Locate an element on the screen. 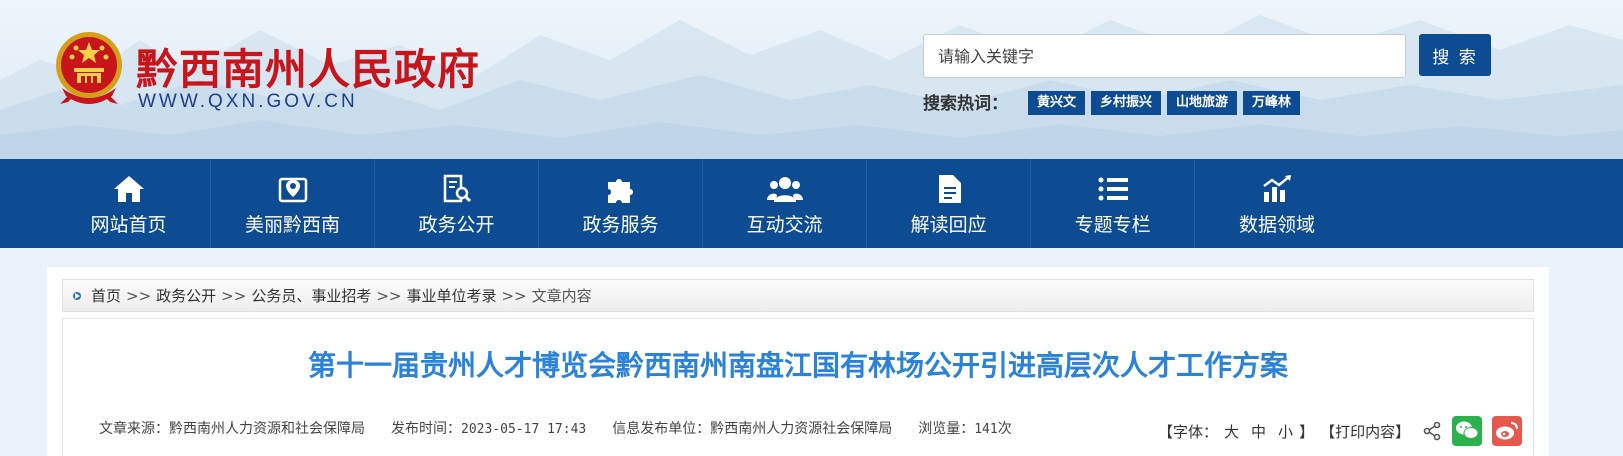 Image resolution: width=1623 pixels, height=456 pixels. article-title: 第十一届贵州人才博览会黔西南州南盘江国有林场公开引进高层次人才工作方案 is located at coordinates (797, 365).